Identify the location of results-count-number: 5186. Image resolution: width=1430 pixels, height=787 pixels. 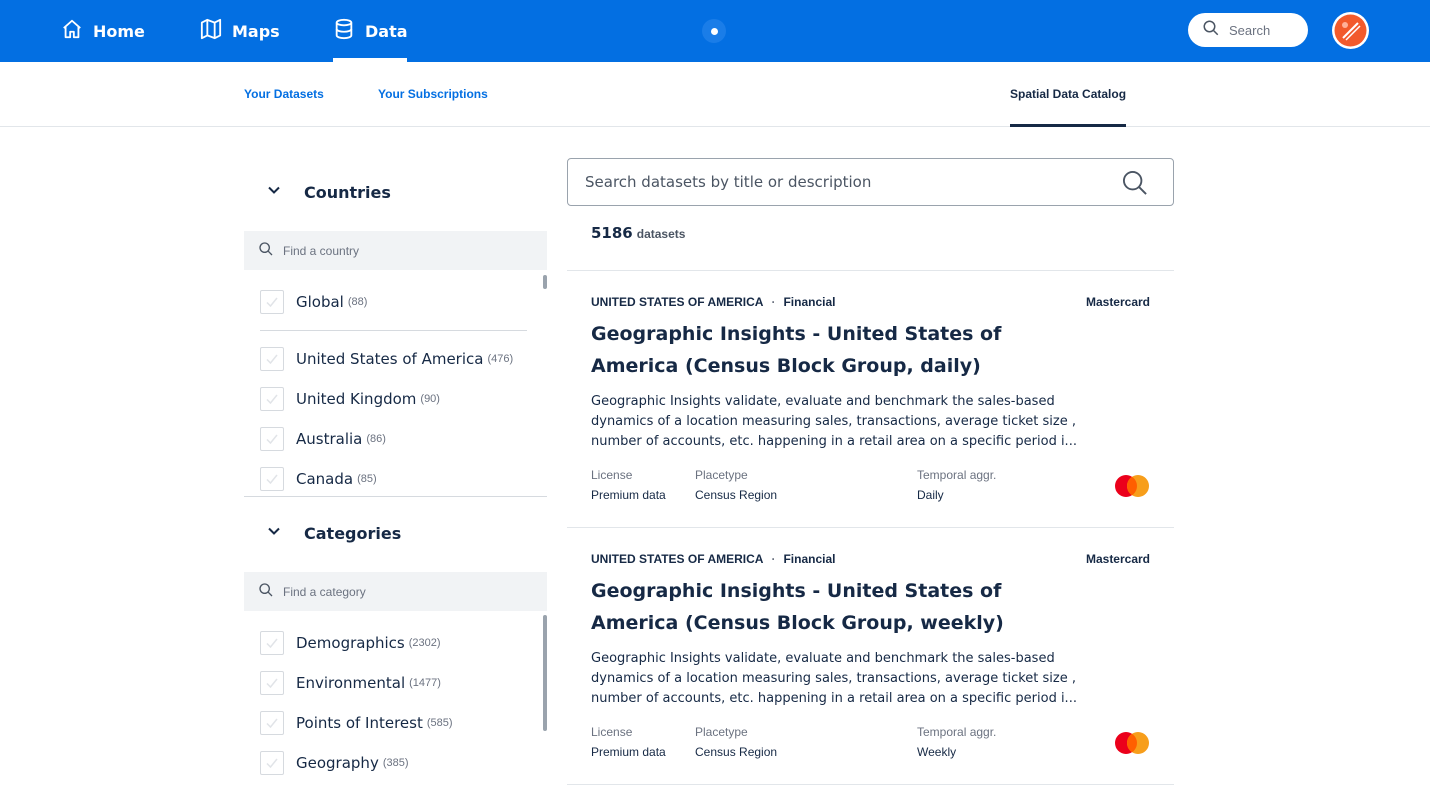
(612, 233).